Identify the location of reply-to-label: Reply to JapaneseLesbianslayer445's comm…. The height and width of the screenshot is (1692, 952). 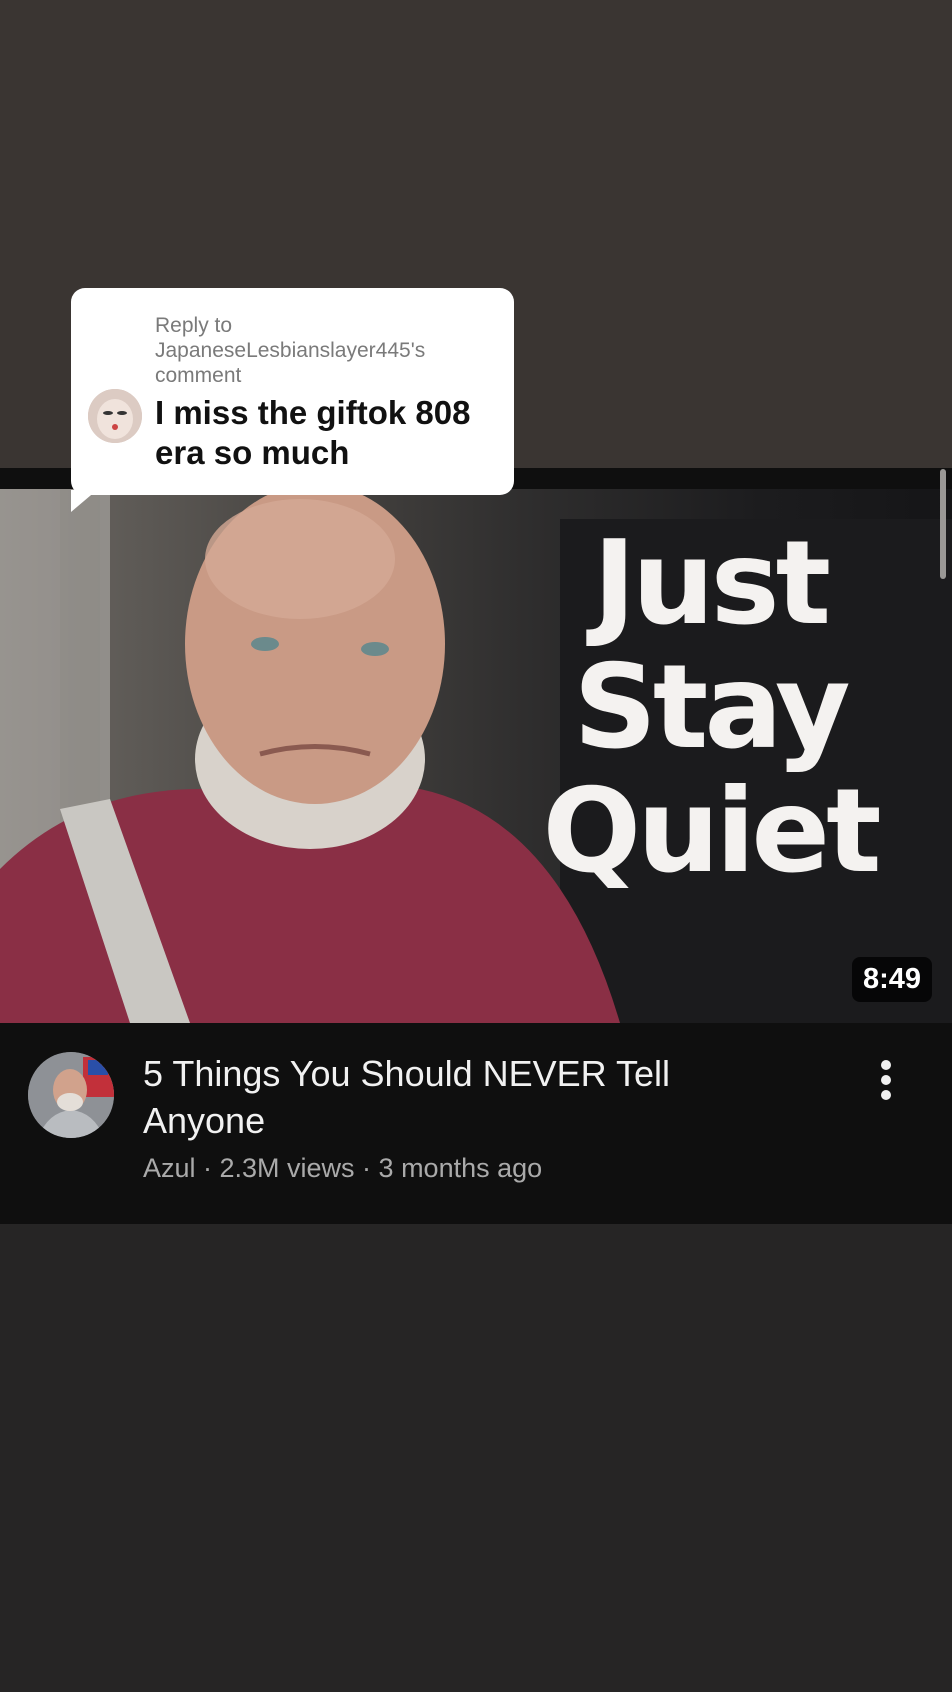
(290, 350).